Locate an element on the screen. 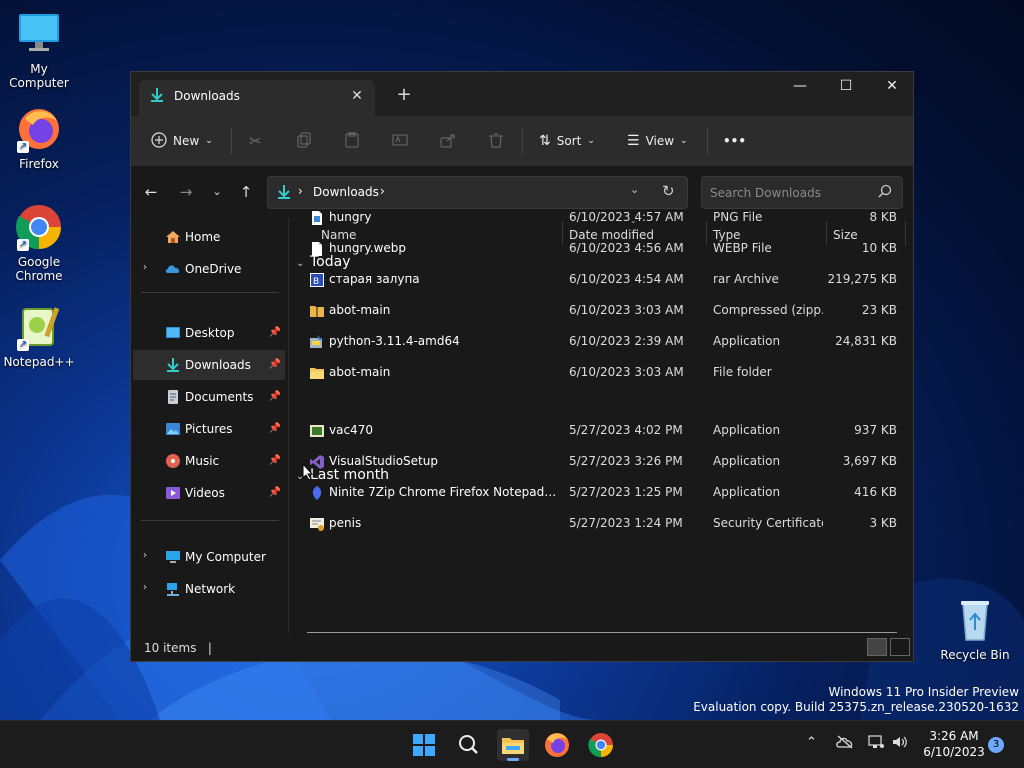  desktop-folder-icon is located at coordinates (173, 333).